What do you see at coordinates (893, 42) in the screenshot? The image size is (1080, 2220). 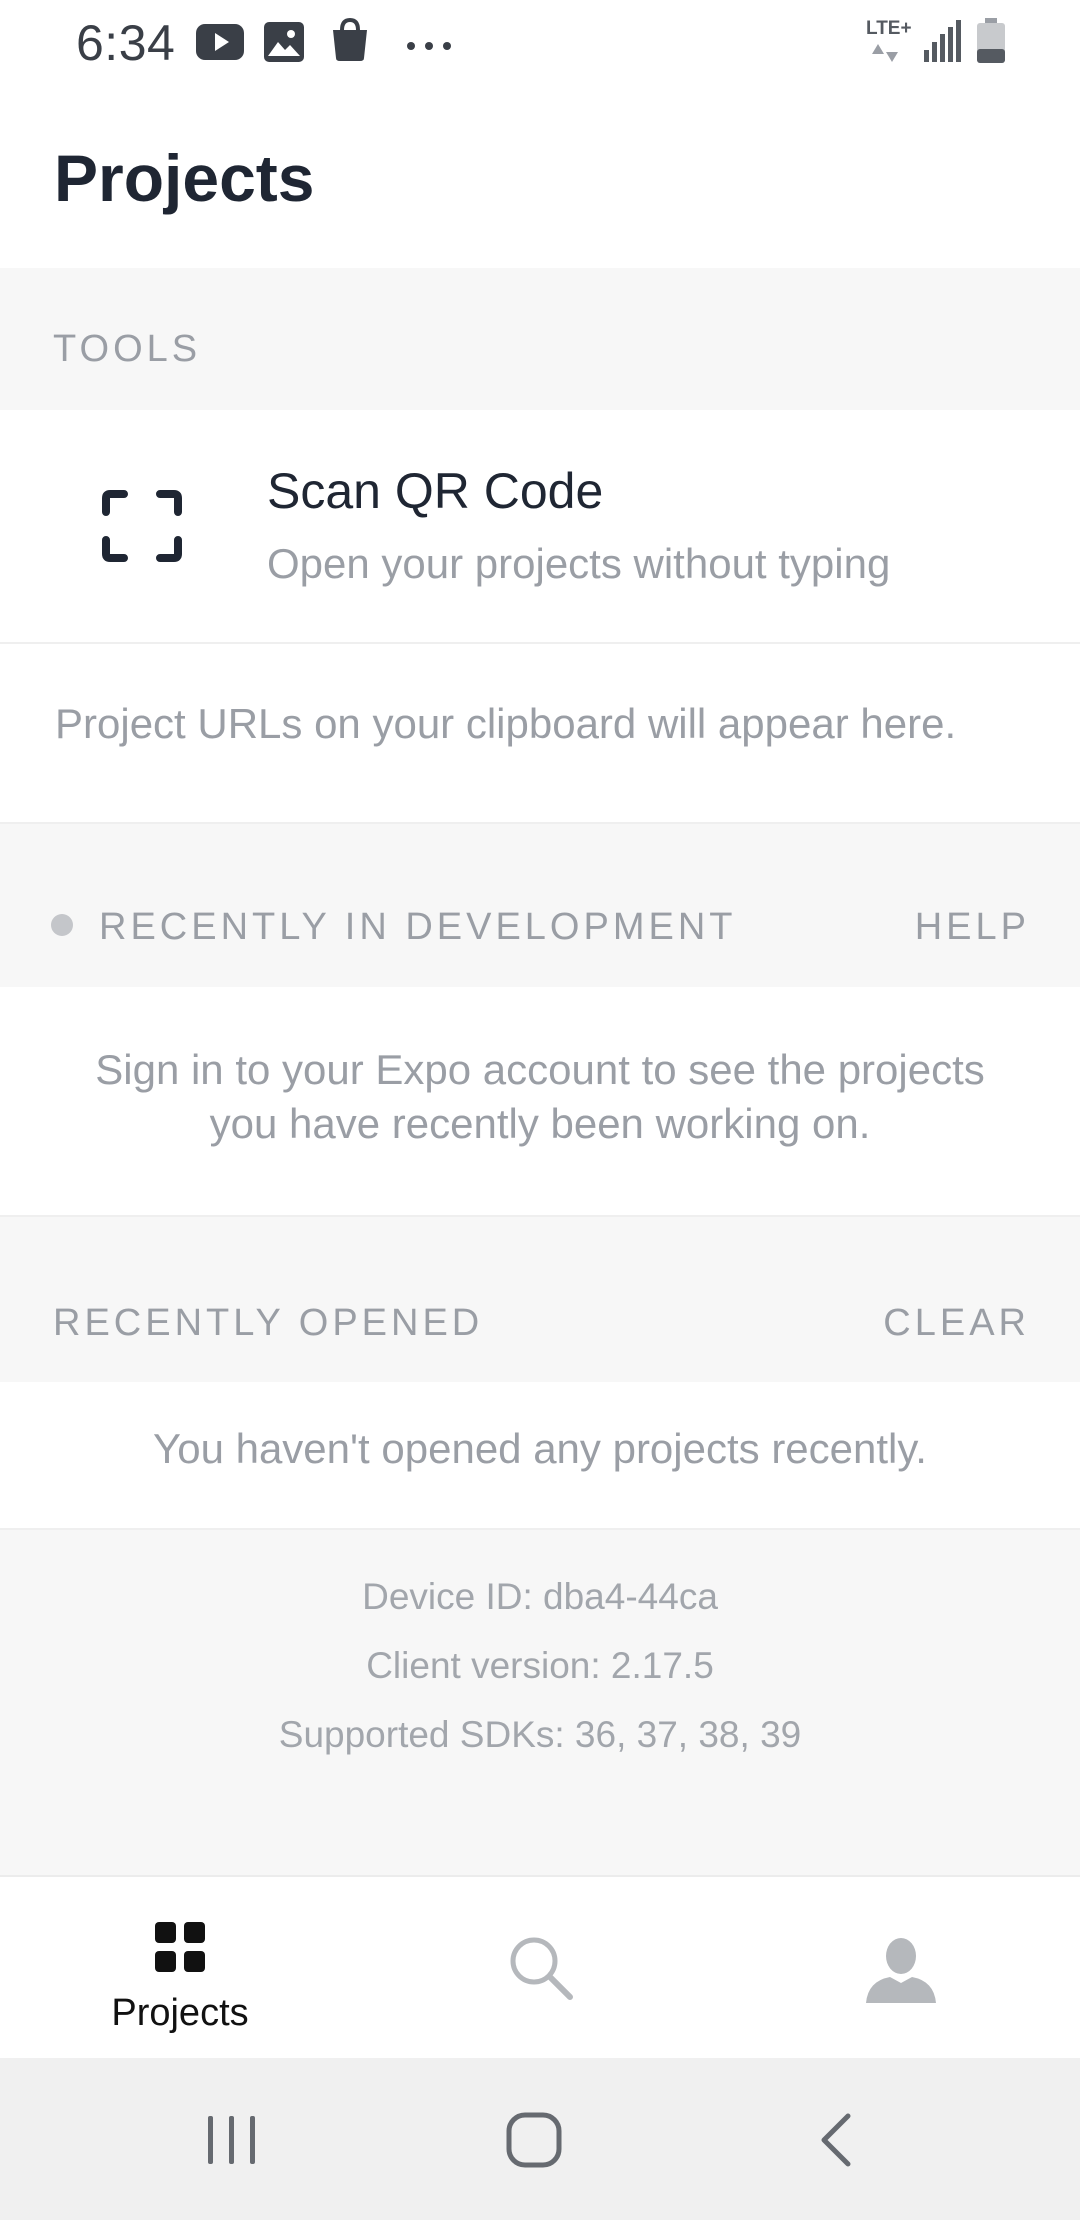 I see `lte-plus-icon: LTE+` at bounding box center [893, 42].